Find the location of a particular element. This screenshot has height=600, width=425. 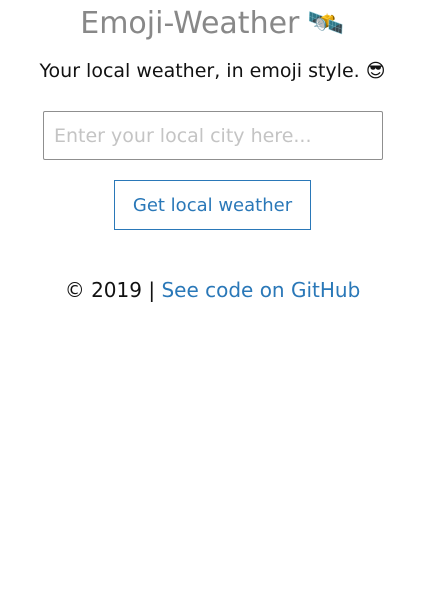

page-title: Emoji-Weather 🛰️ is located at coordinates (212, 24).